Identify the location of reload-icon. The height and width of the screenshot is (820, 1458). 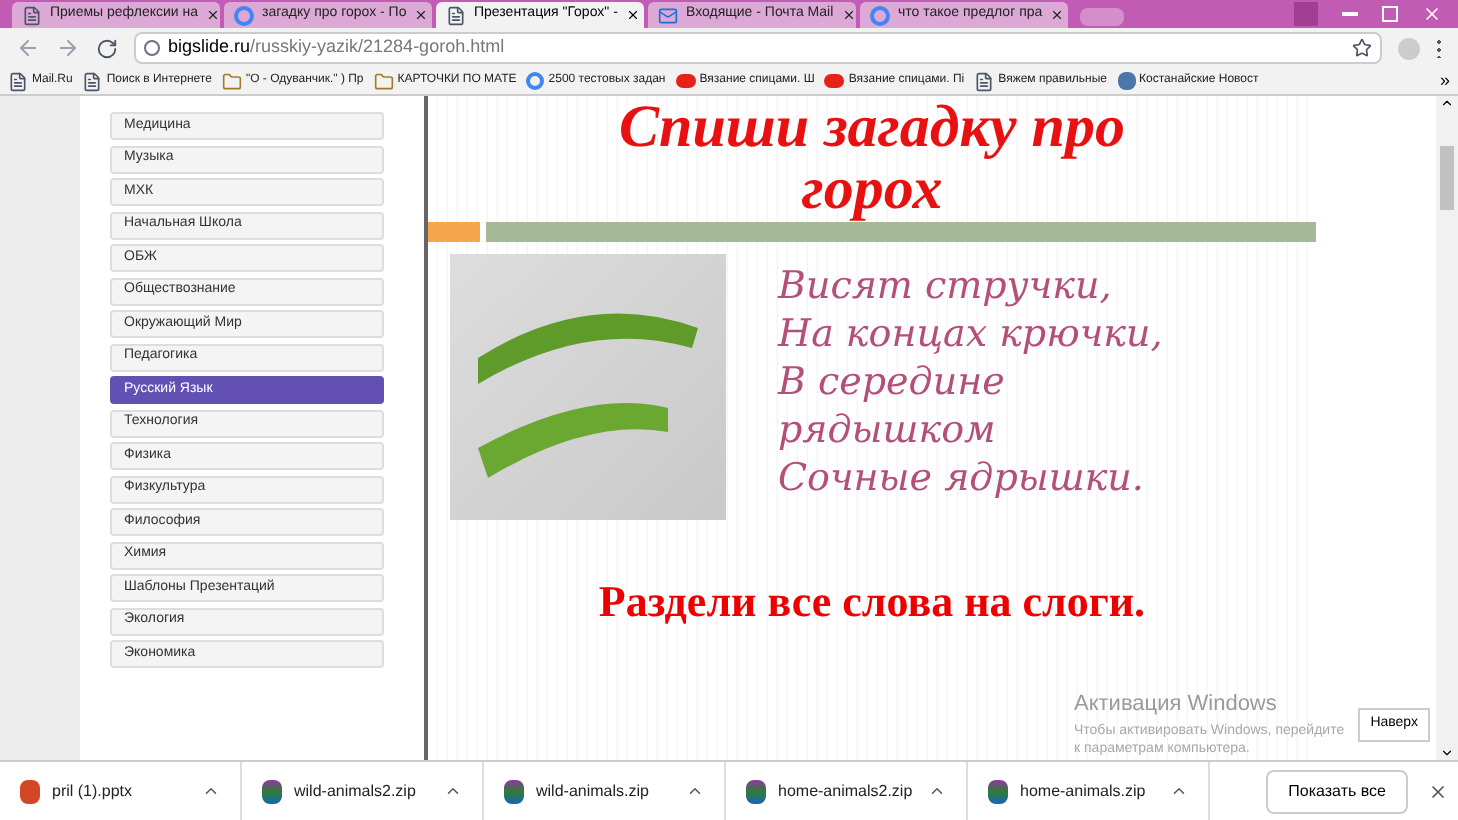
(107, 48).